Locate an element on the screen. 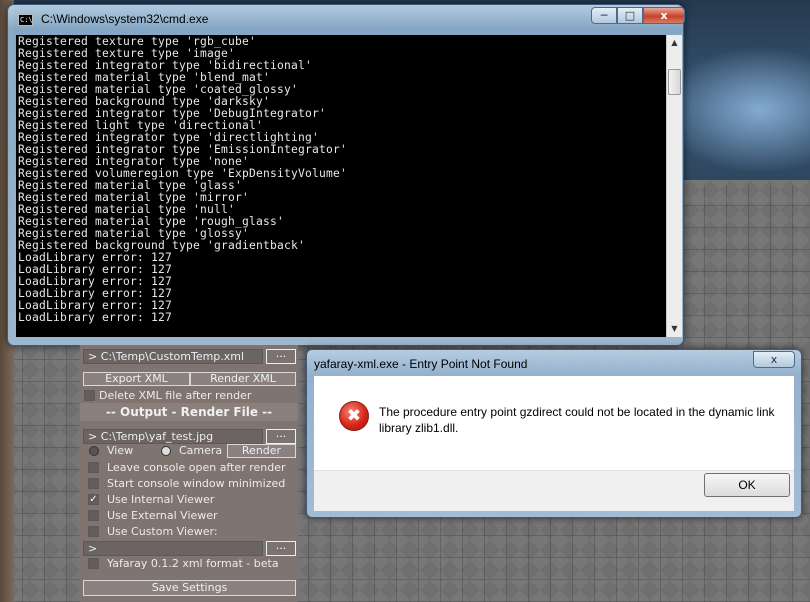 This screenshot has width=810, height=602. console-icon: C:\ is located at coordinates (25, 20).